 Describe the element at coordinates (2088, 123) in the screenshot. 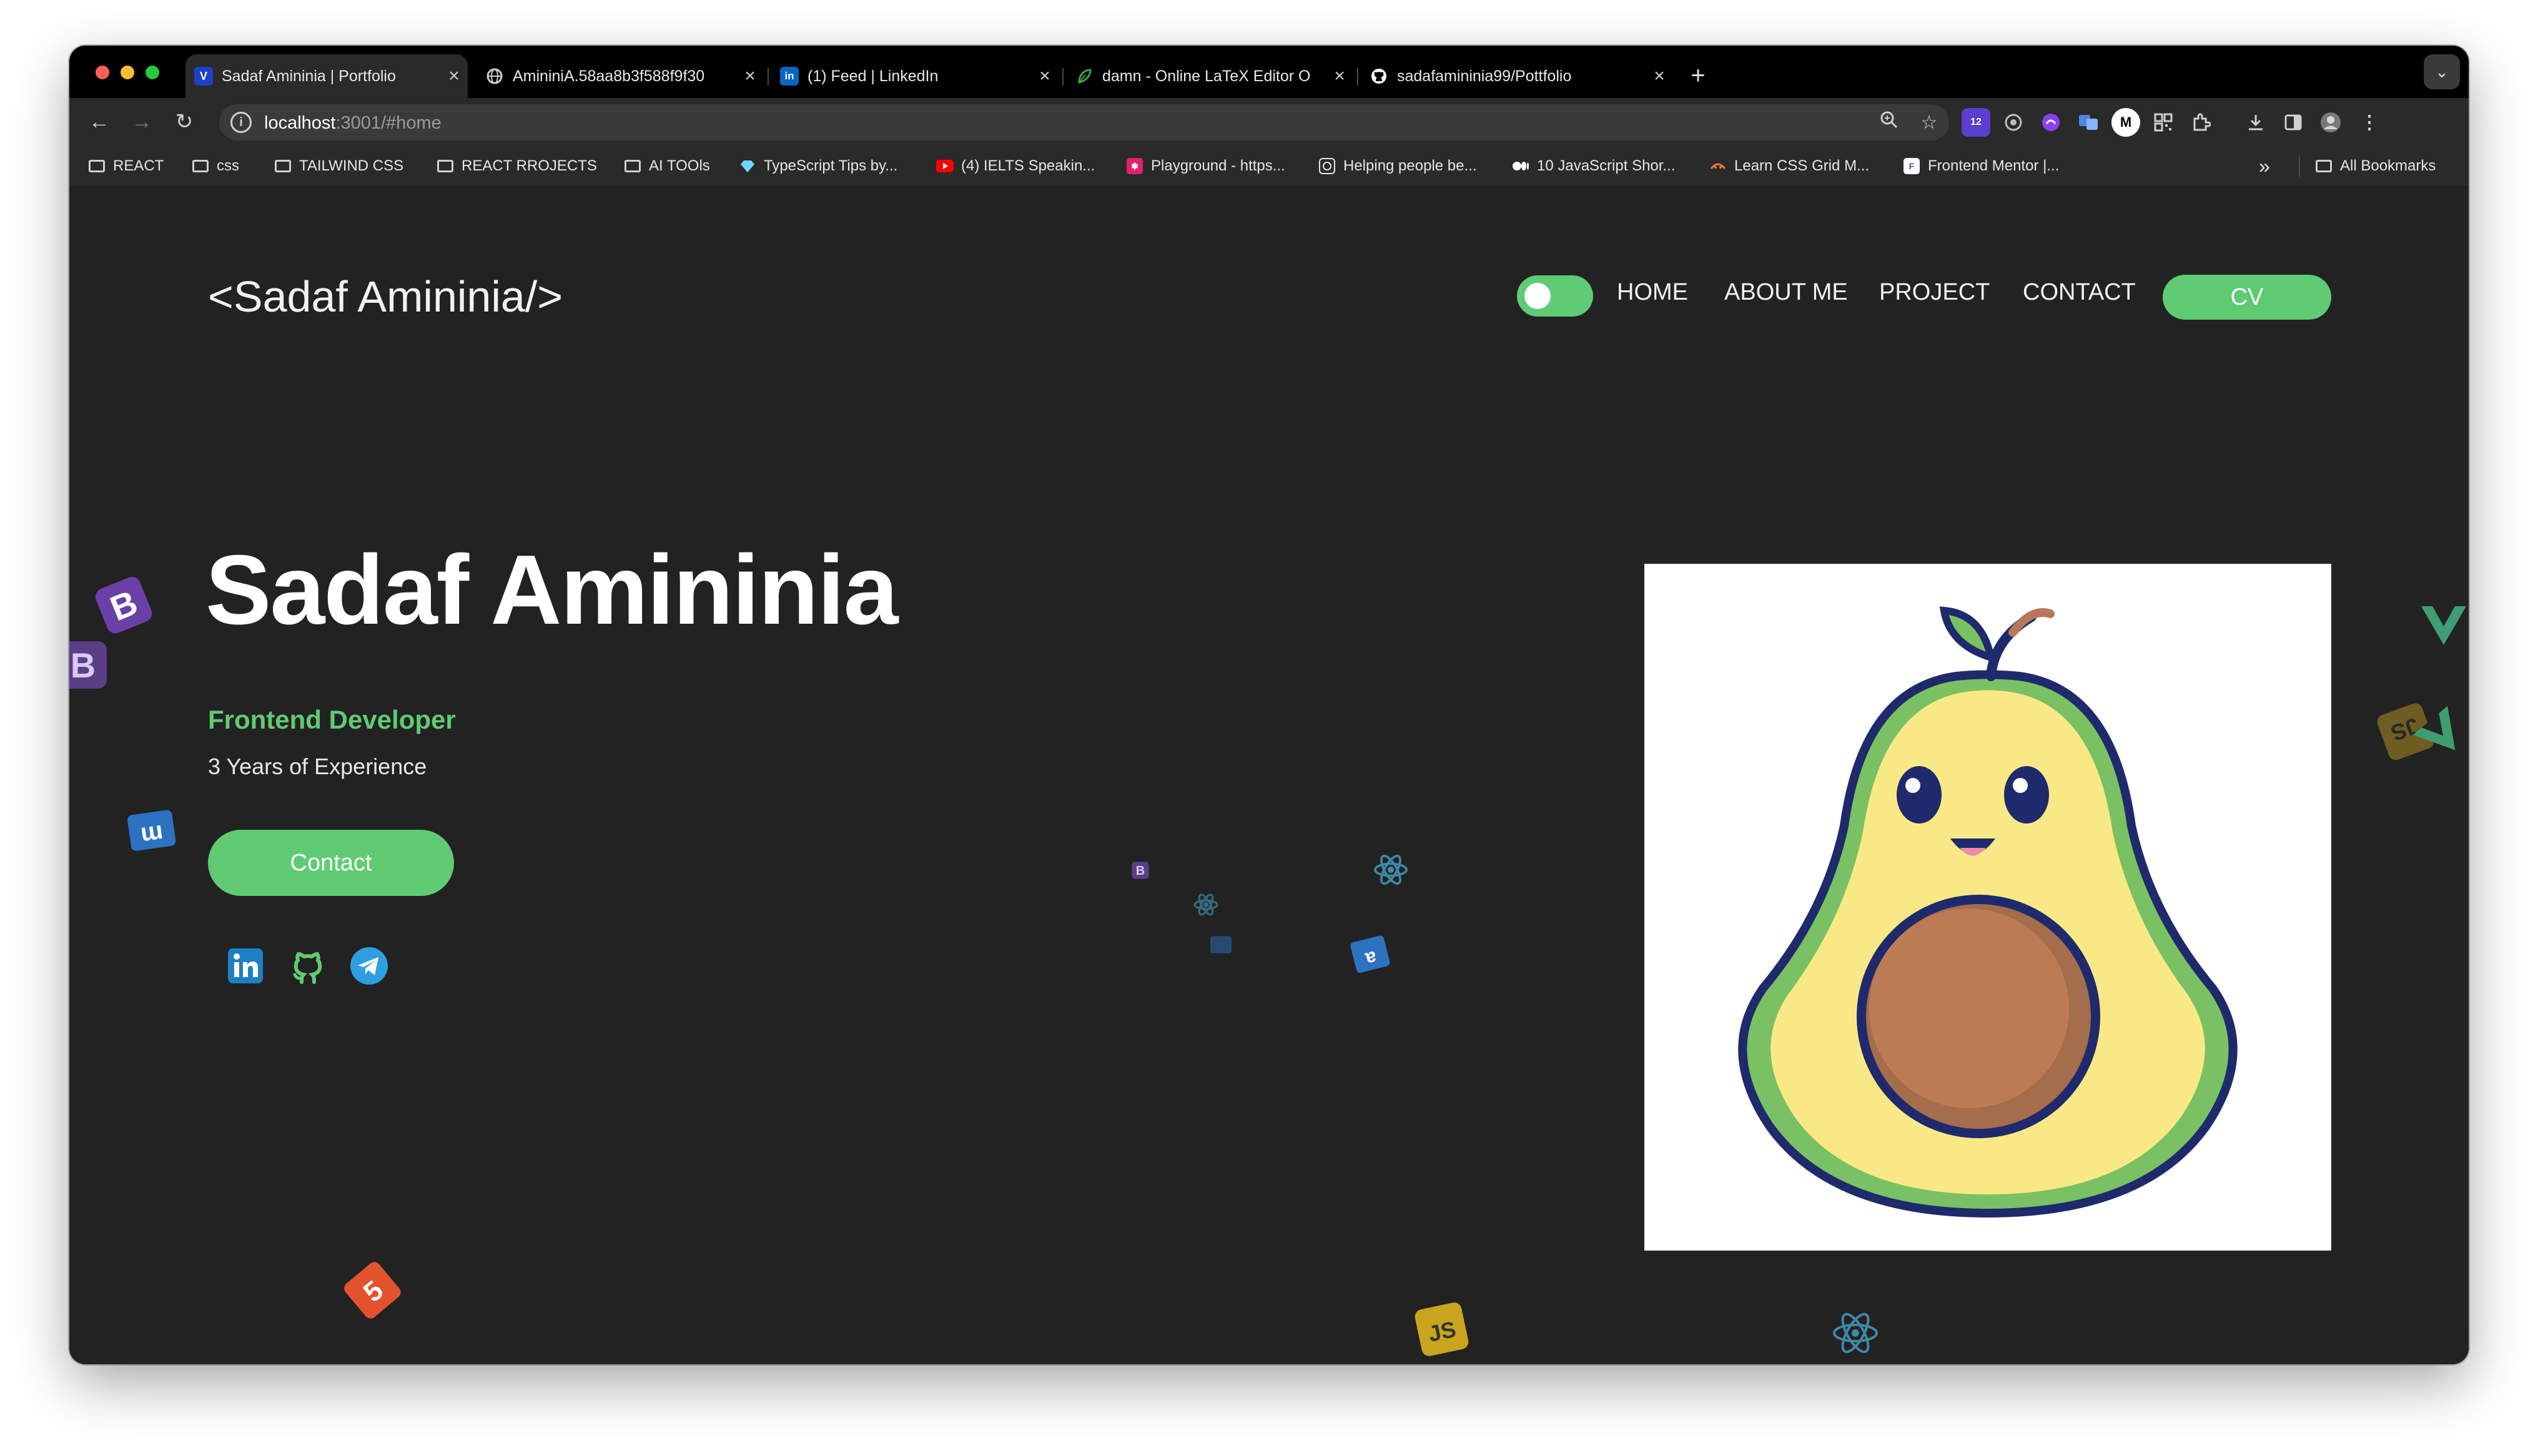

I see `translate-extension-icon` at that location.